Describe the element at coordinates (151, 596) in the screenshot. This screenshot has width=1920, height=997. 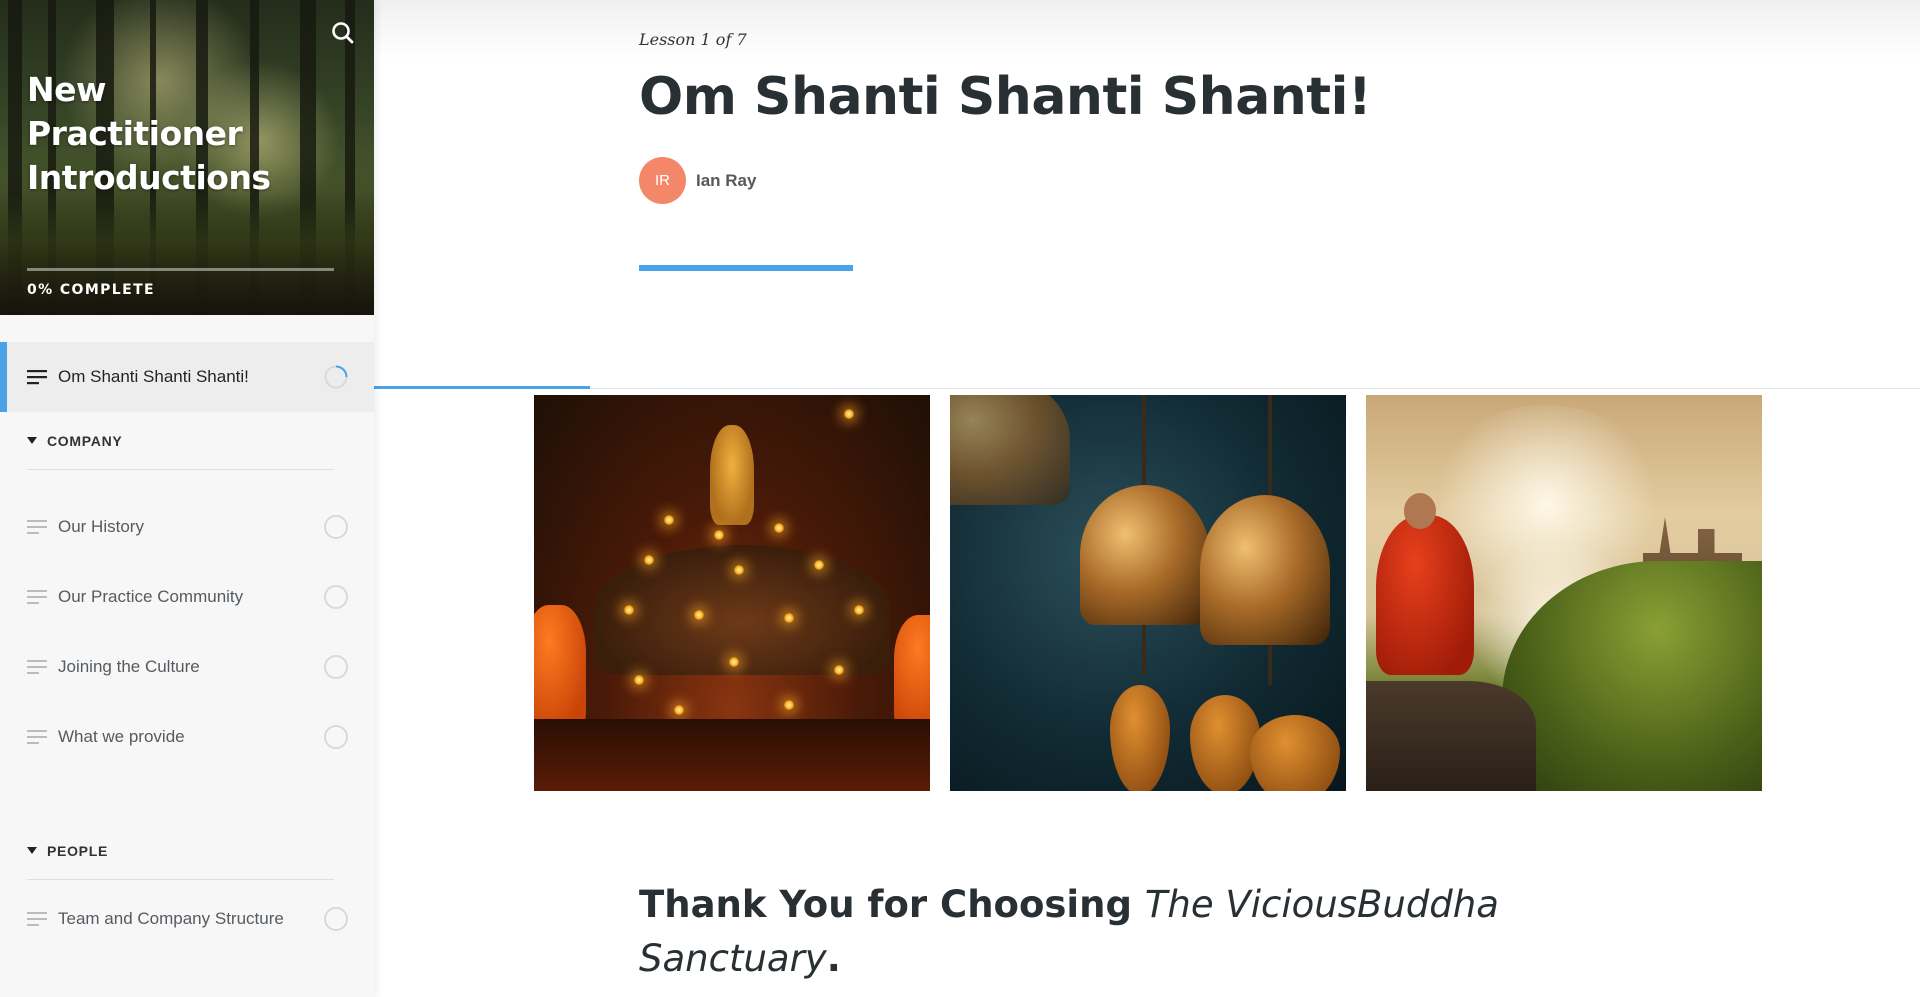
I see `lesson-label: Our Practice Community` at that location.